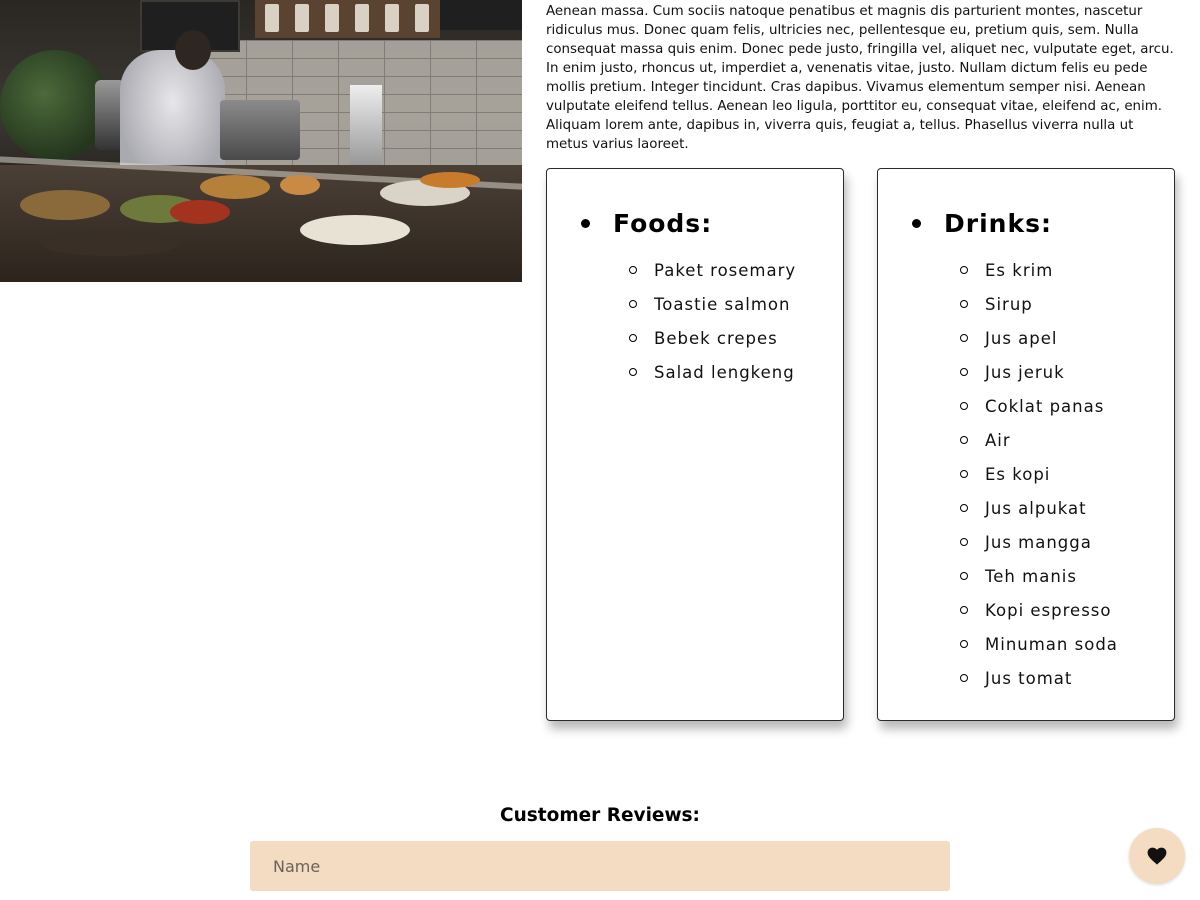 The image size is (1200, 900). Describe the element at coordinates (1045, 406) in the screenshot. I see `drink-item-label: Coklat panas` at that location.